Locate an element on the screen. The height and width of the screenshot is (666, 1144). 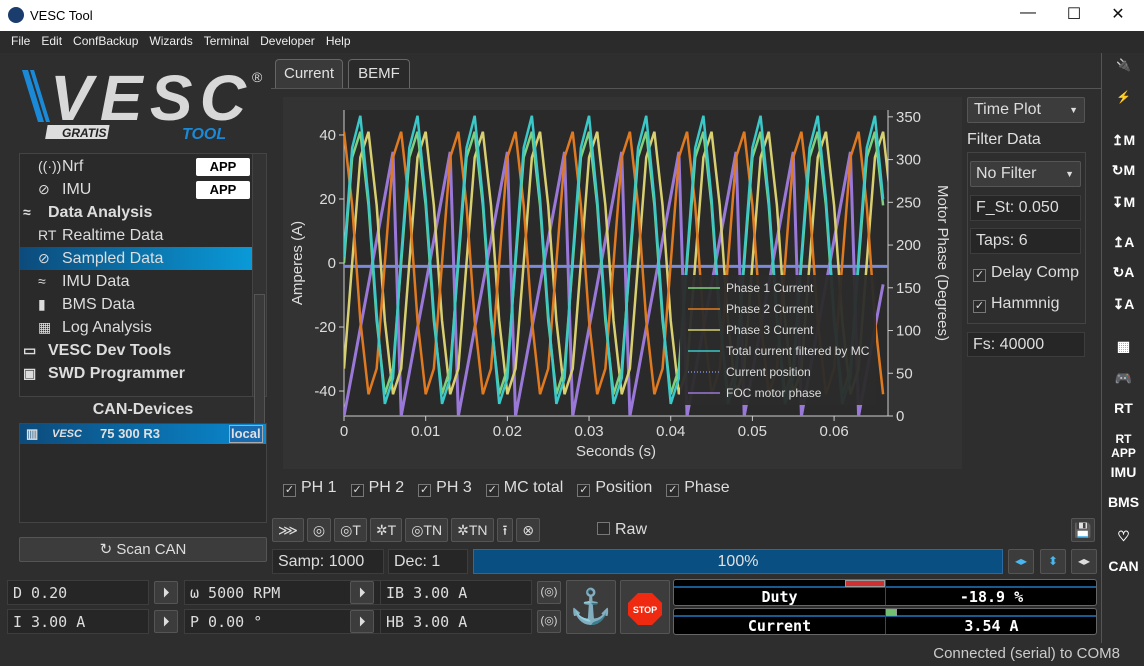
check-mc-total: ✓ MC total is located at coordinates (524, 488).